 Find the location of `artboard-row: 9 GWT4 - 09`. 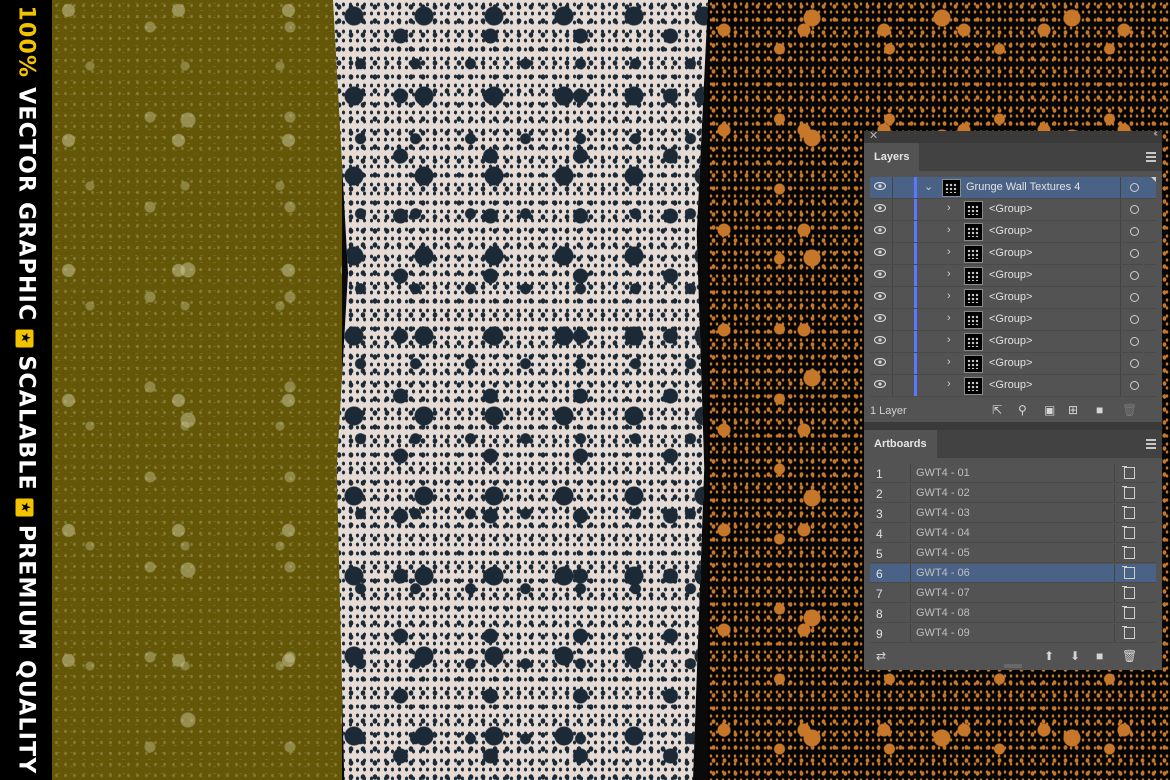

artboard-row: 9 GWT4 - 09 is located at coordinates (1013, 633).